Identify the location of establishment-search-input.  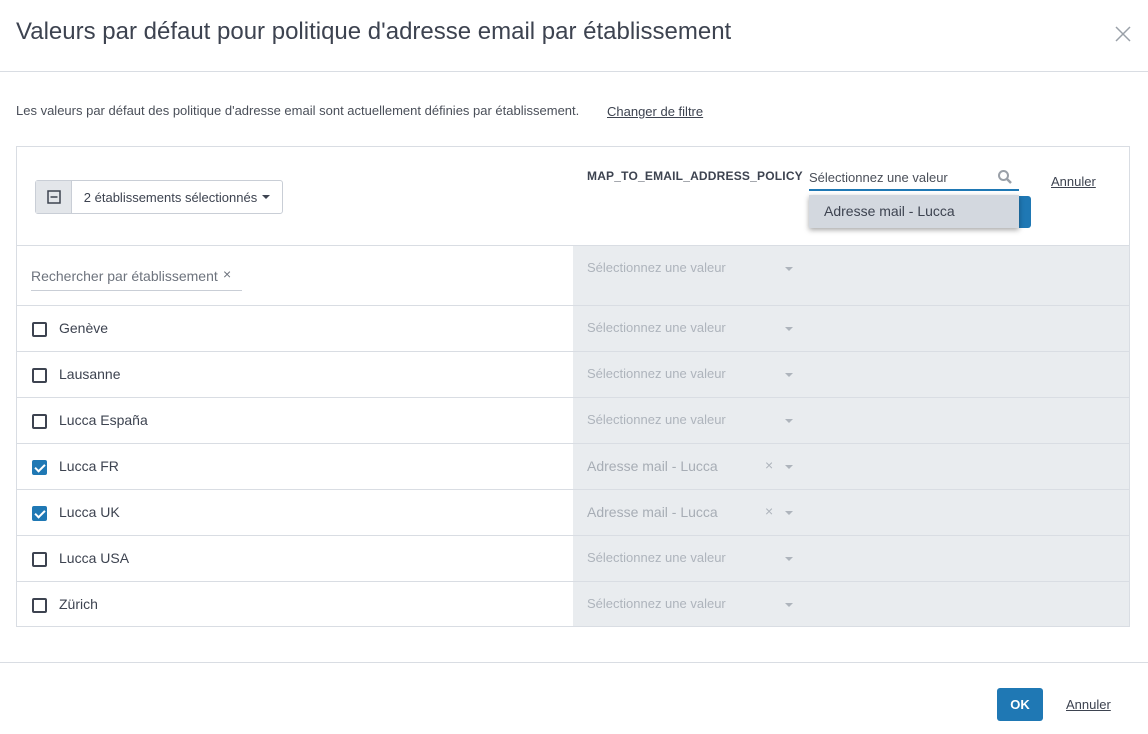
(126, 276).